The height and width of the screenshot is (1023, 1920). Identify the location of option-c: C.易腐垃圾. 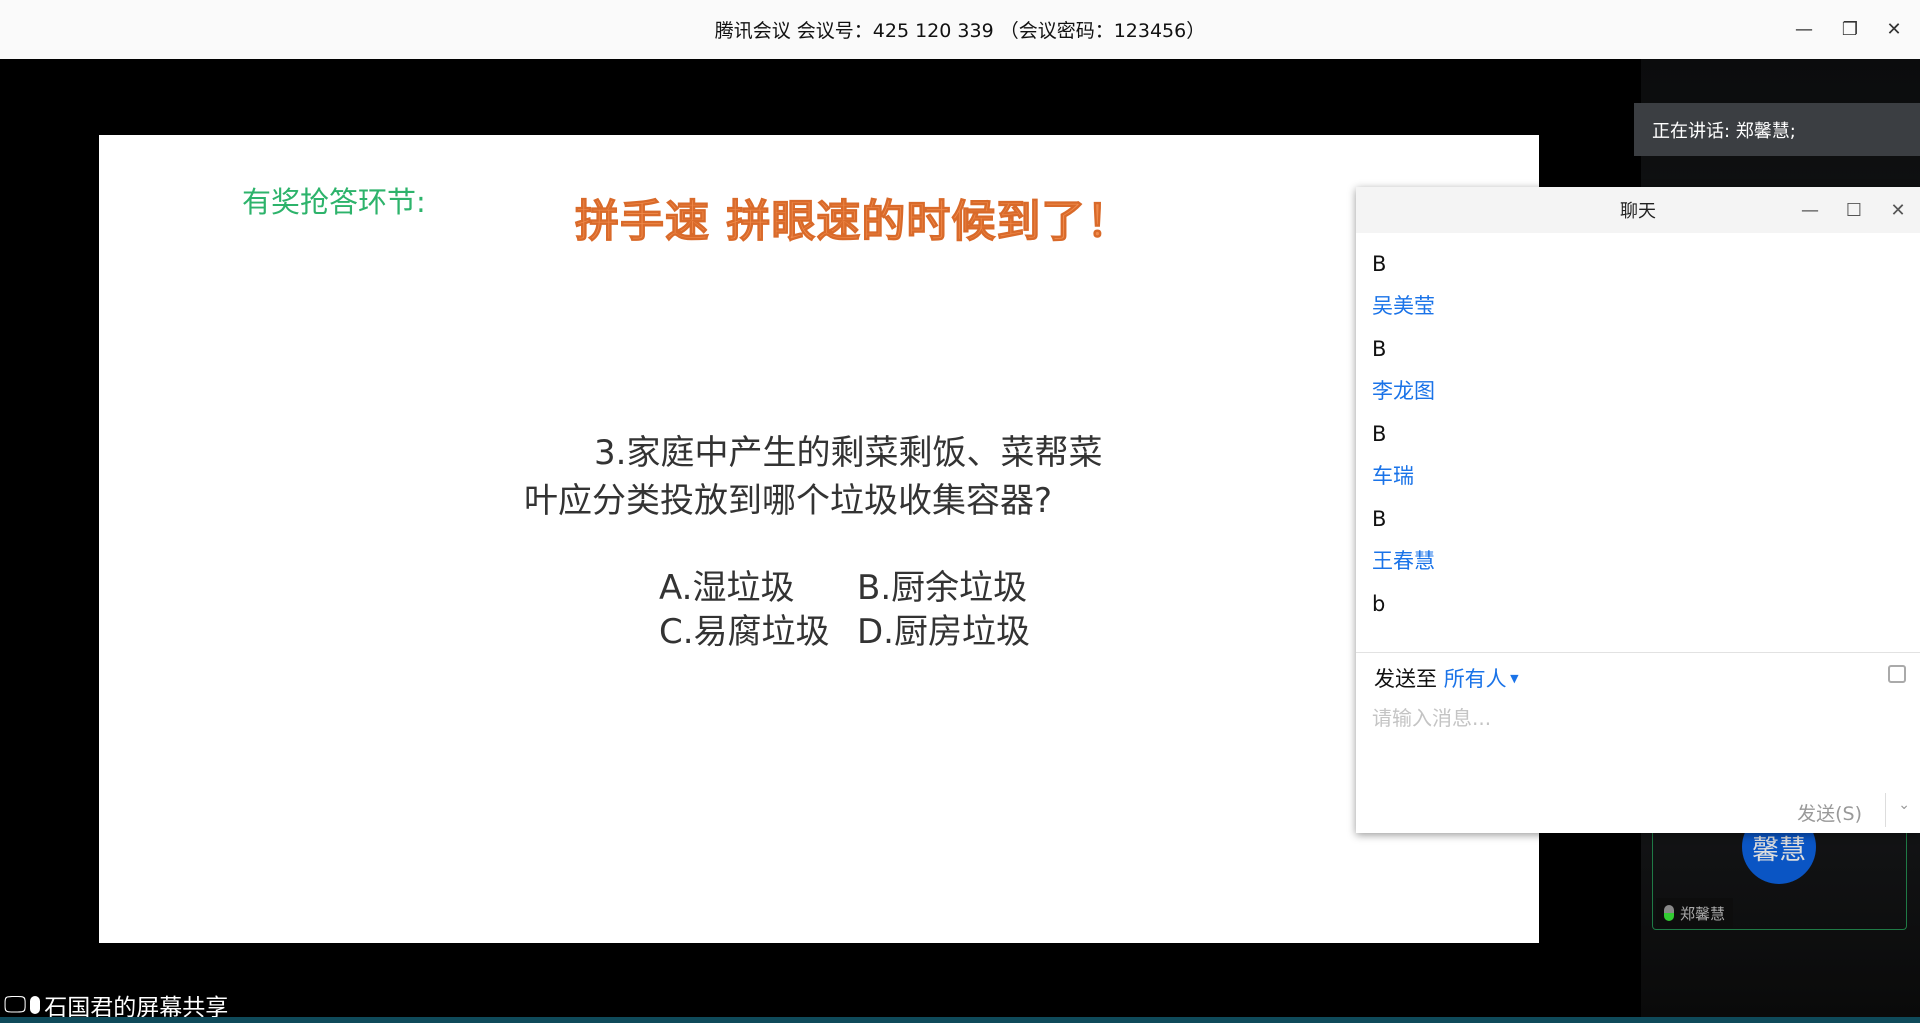
(744, 632).